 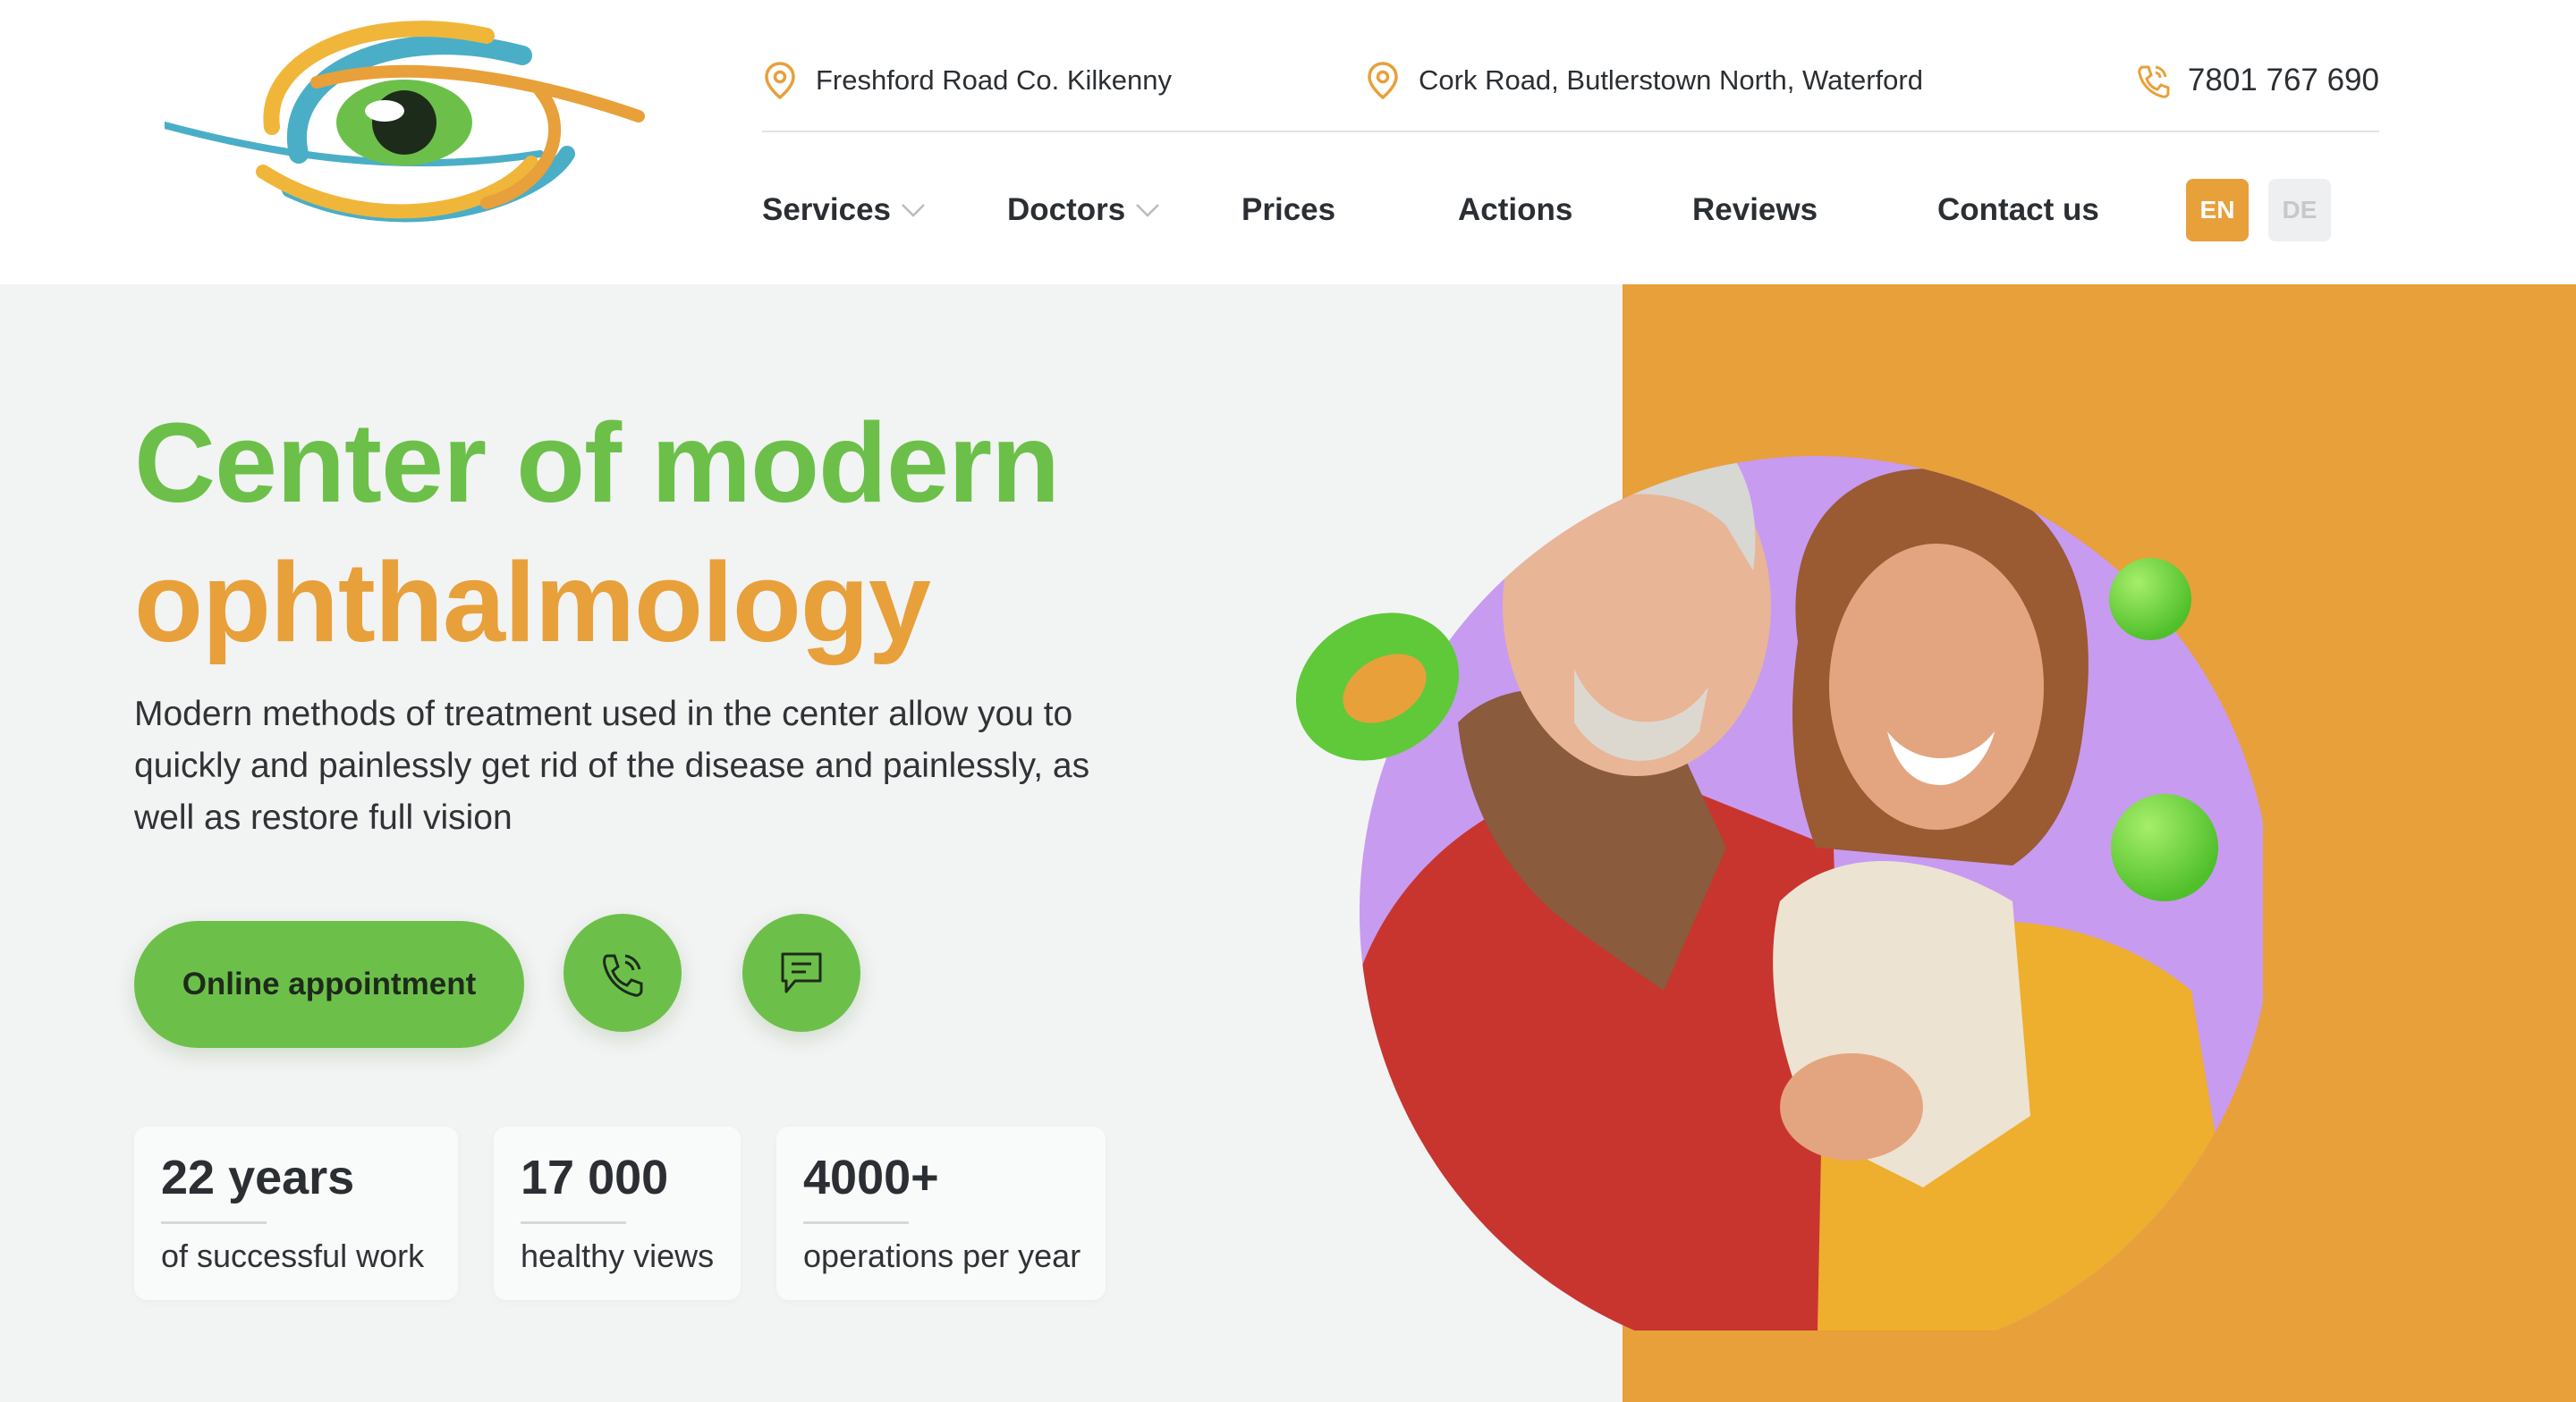 What do you see at coordinates (827, 210) in the screenshot?
I see `nav-label: Services` at bounding box center [827, 210].